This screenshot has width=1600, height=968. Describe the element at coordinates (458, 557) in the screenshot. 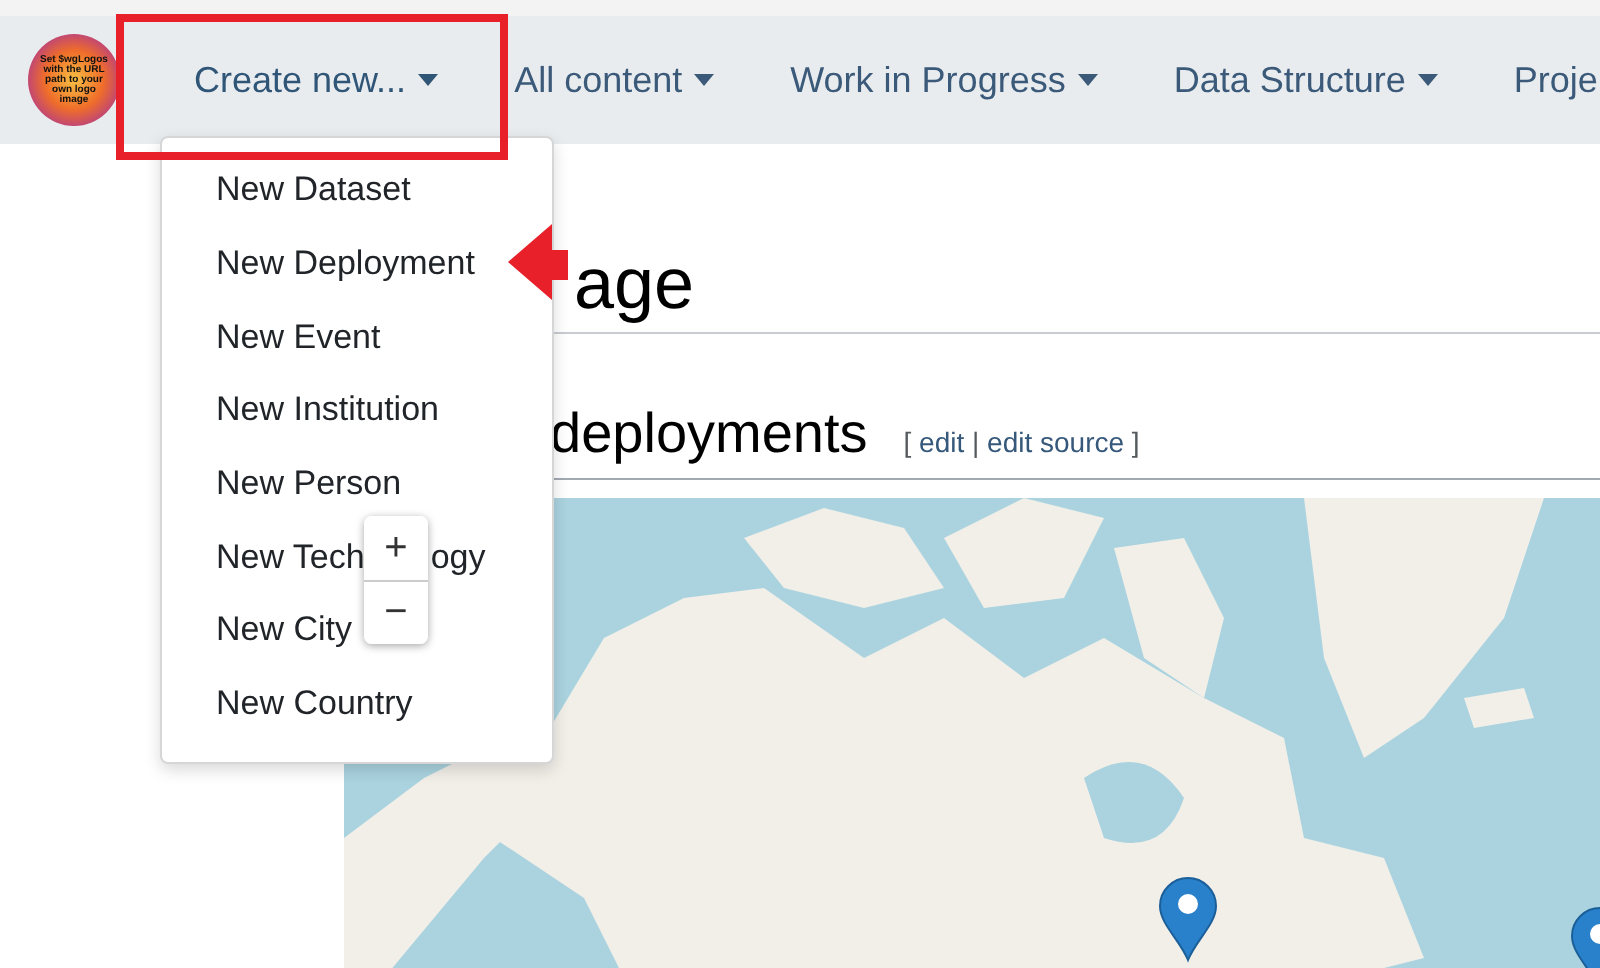

I see `dropdown-item-fragment: ogy` at that location.